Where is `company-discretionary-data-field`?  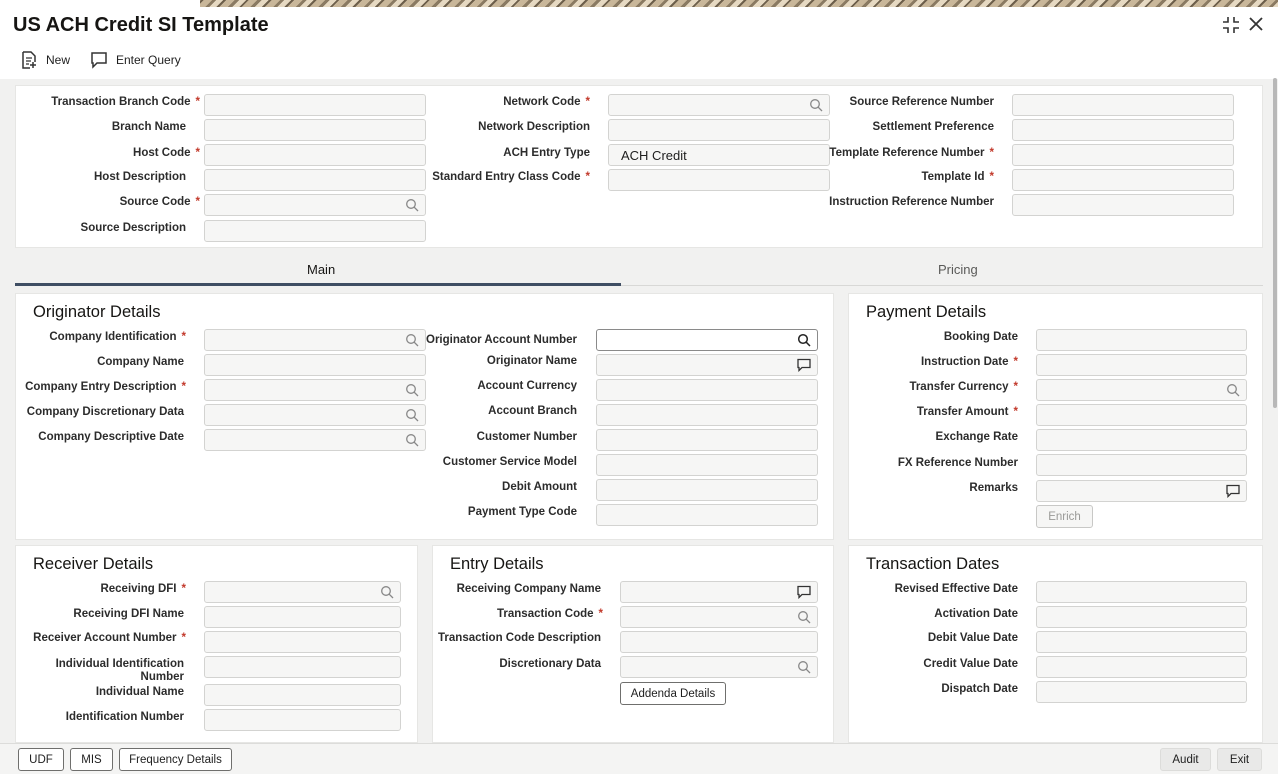
company-discretionary-data-field is located at coordinates (315, 415).